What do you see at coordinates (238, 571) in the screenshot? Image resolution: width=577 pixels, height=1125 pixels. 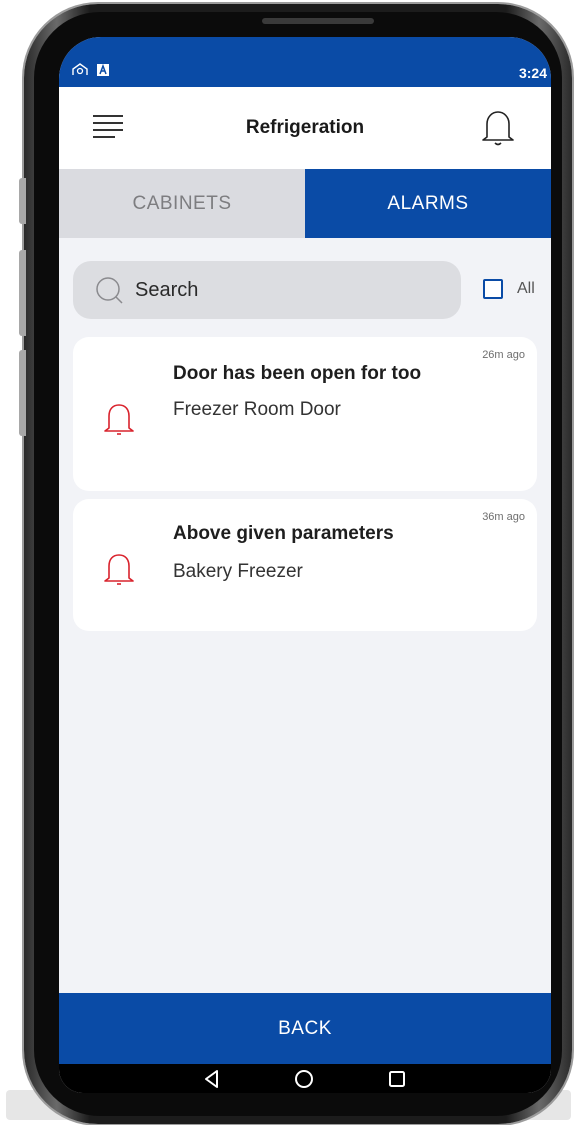 I see `alarm-subtitle: Bakery Freezer` at bounding box center [238, 571].